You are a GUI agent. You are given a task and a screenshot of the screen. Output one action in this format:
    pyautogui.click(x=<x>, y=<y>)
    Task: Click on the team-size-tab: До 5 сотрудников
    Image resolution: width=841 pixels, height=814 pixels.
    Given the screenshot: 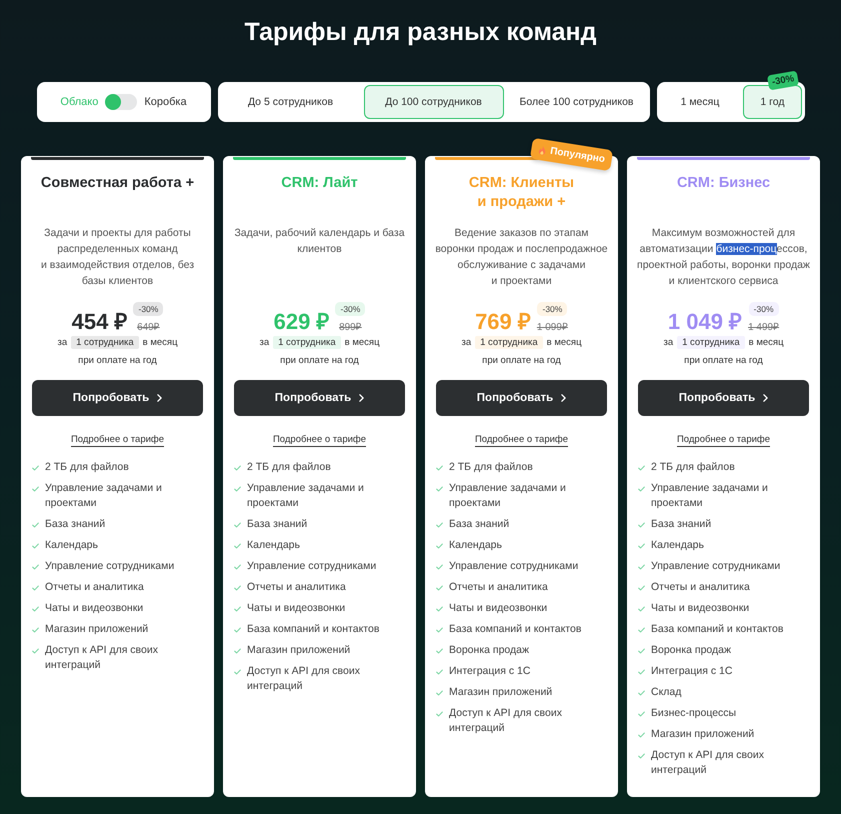 What is the action you would take?
    pyautogui.click(x=290, y=102)
    